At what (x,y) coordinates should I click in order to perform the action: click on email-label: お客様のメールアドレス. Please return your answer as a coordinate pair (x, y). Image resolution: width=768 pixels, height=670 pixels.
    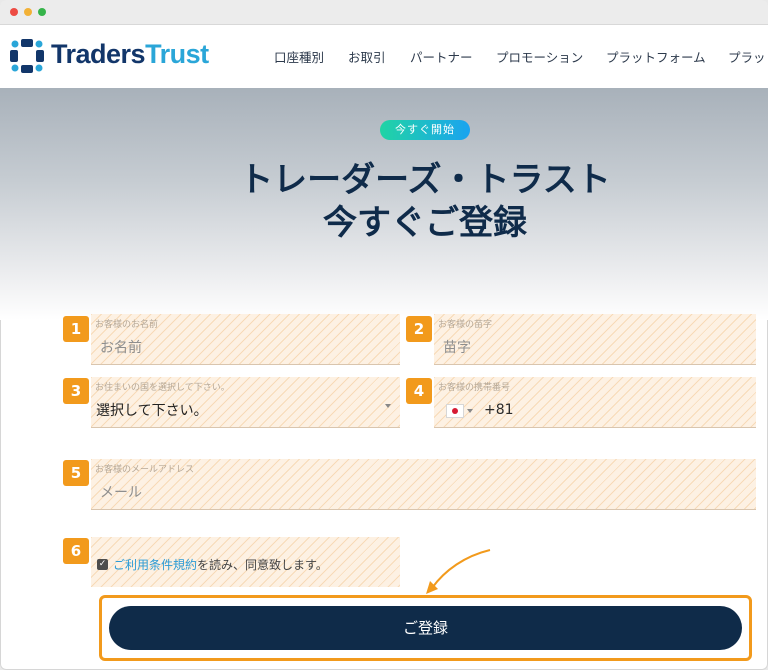
    Looking at the image, I should click on (145, 470).